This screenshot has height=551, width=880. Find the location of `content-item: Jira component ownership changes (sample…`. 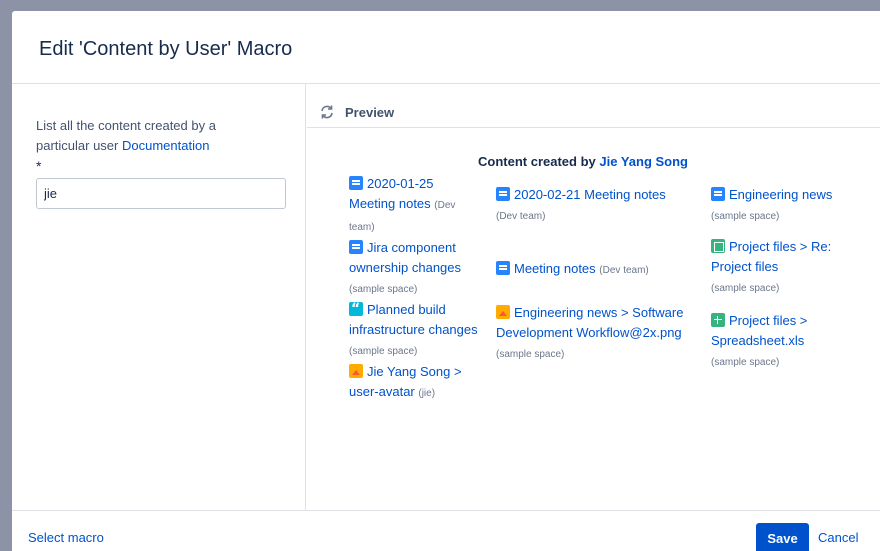

content-item: Jira component ownership changes (sample… is located at coordinates (416, 269).